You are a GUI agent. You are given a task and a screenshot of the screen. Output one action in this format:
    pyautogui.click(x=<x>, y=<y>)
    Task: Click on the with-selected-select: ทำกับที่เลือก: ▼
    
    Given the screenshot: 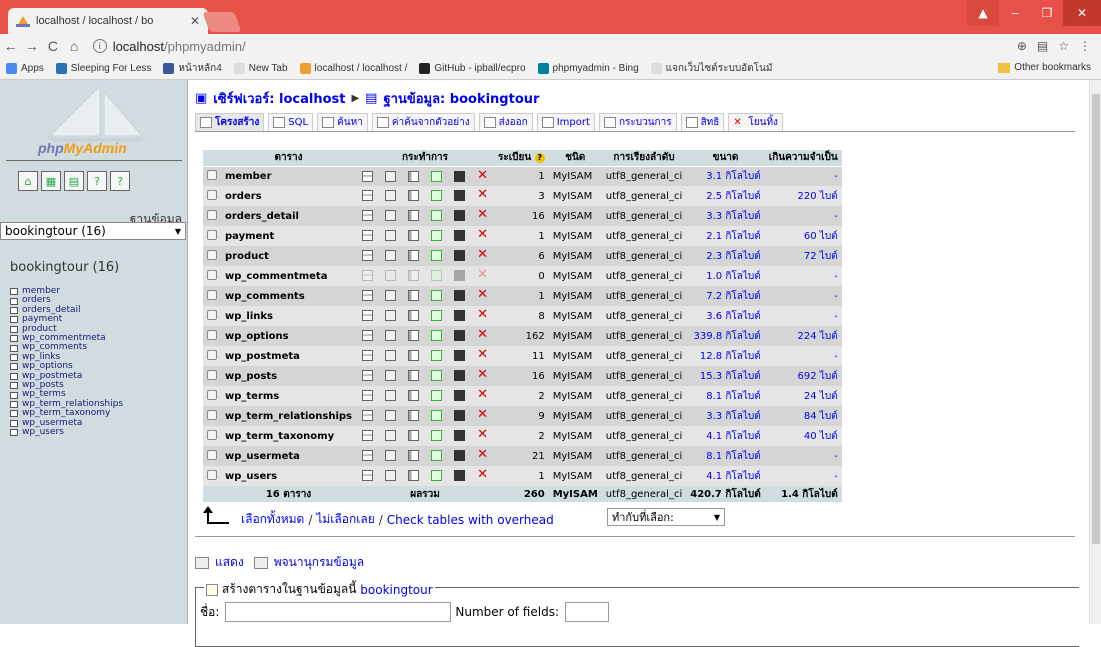 What is the action you would take?
    pyautogui.click(x=666, y=517)
    